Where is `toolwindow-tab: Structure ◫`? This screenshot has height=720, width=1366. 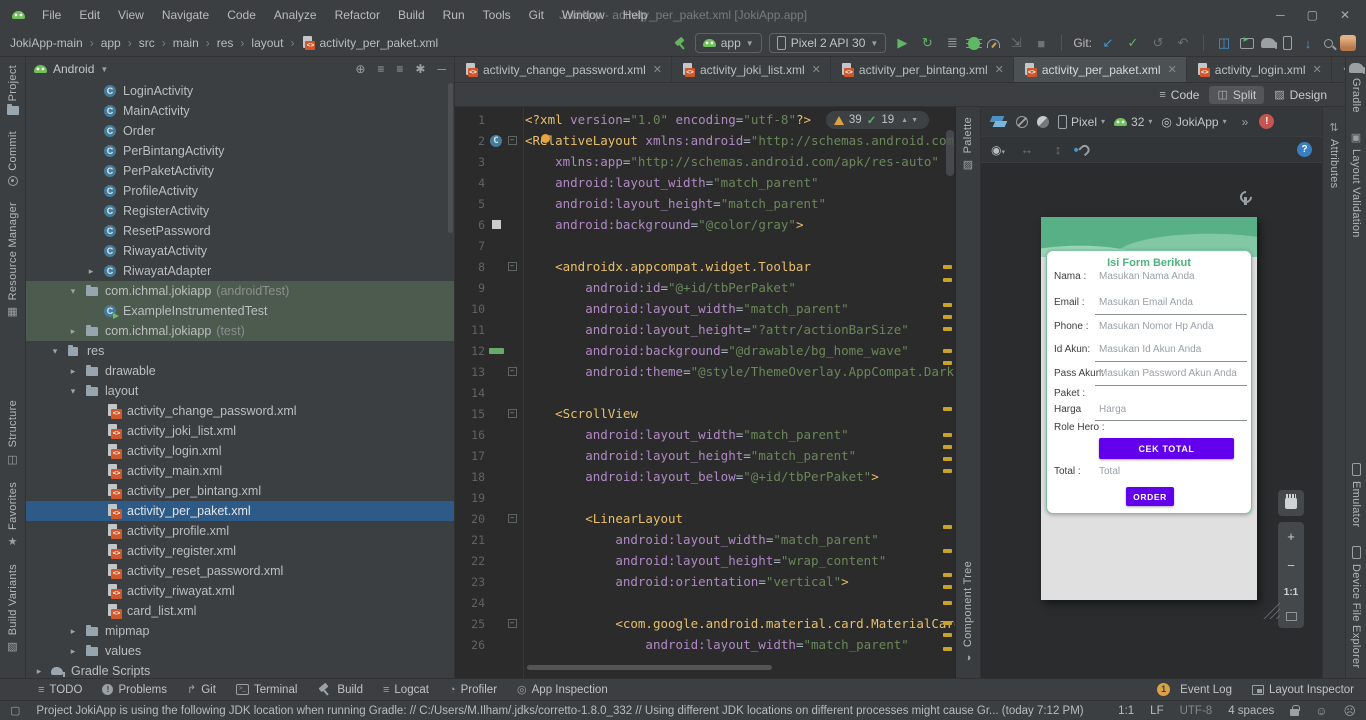 toolwindow-tab: Structure ◫ is located at coordinates (13, 432).